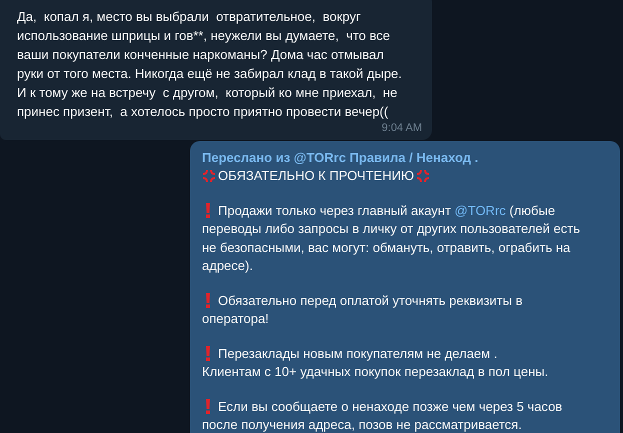 This screenshot has height=433, width=623. I want to click on rule-text: (любые, so click(532, 211).